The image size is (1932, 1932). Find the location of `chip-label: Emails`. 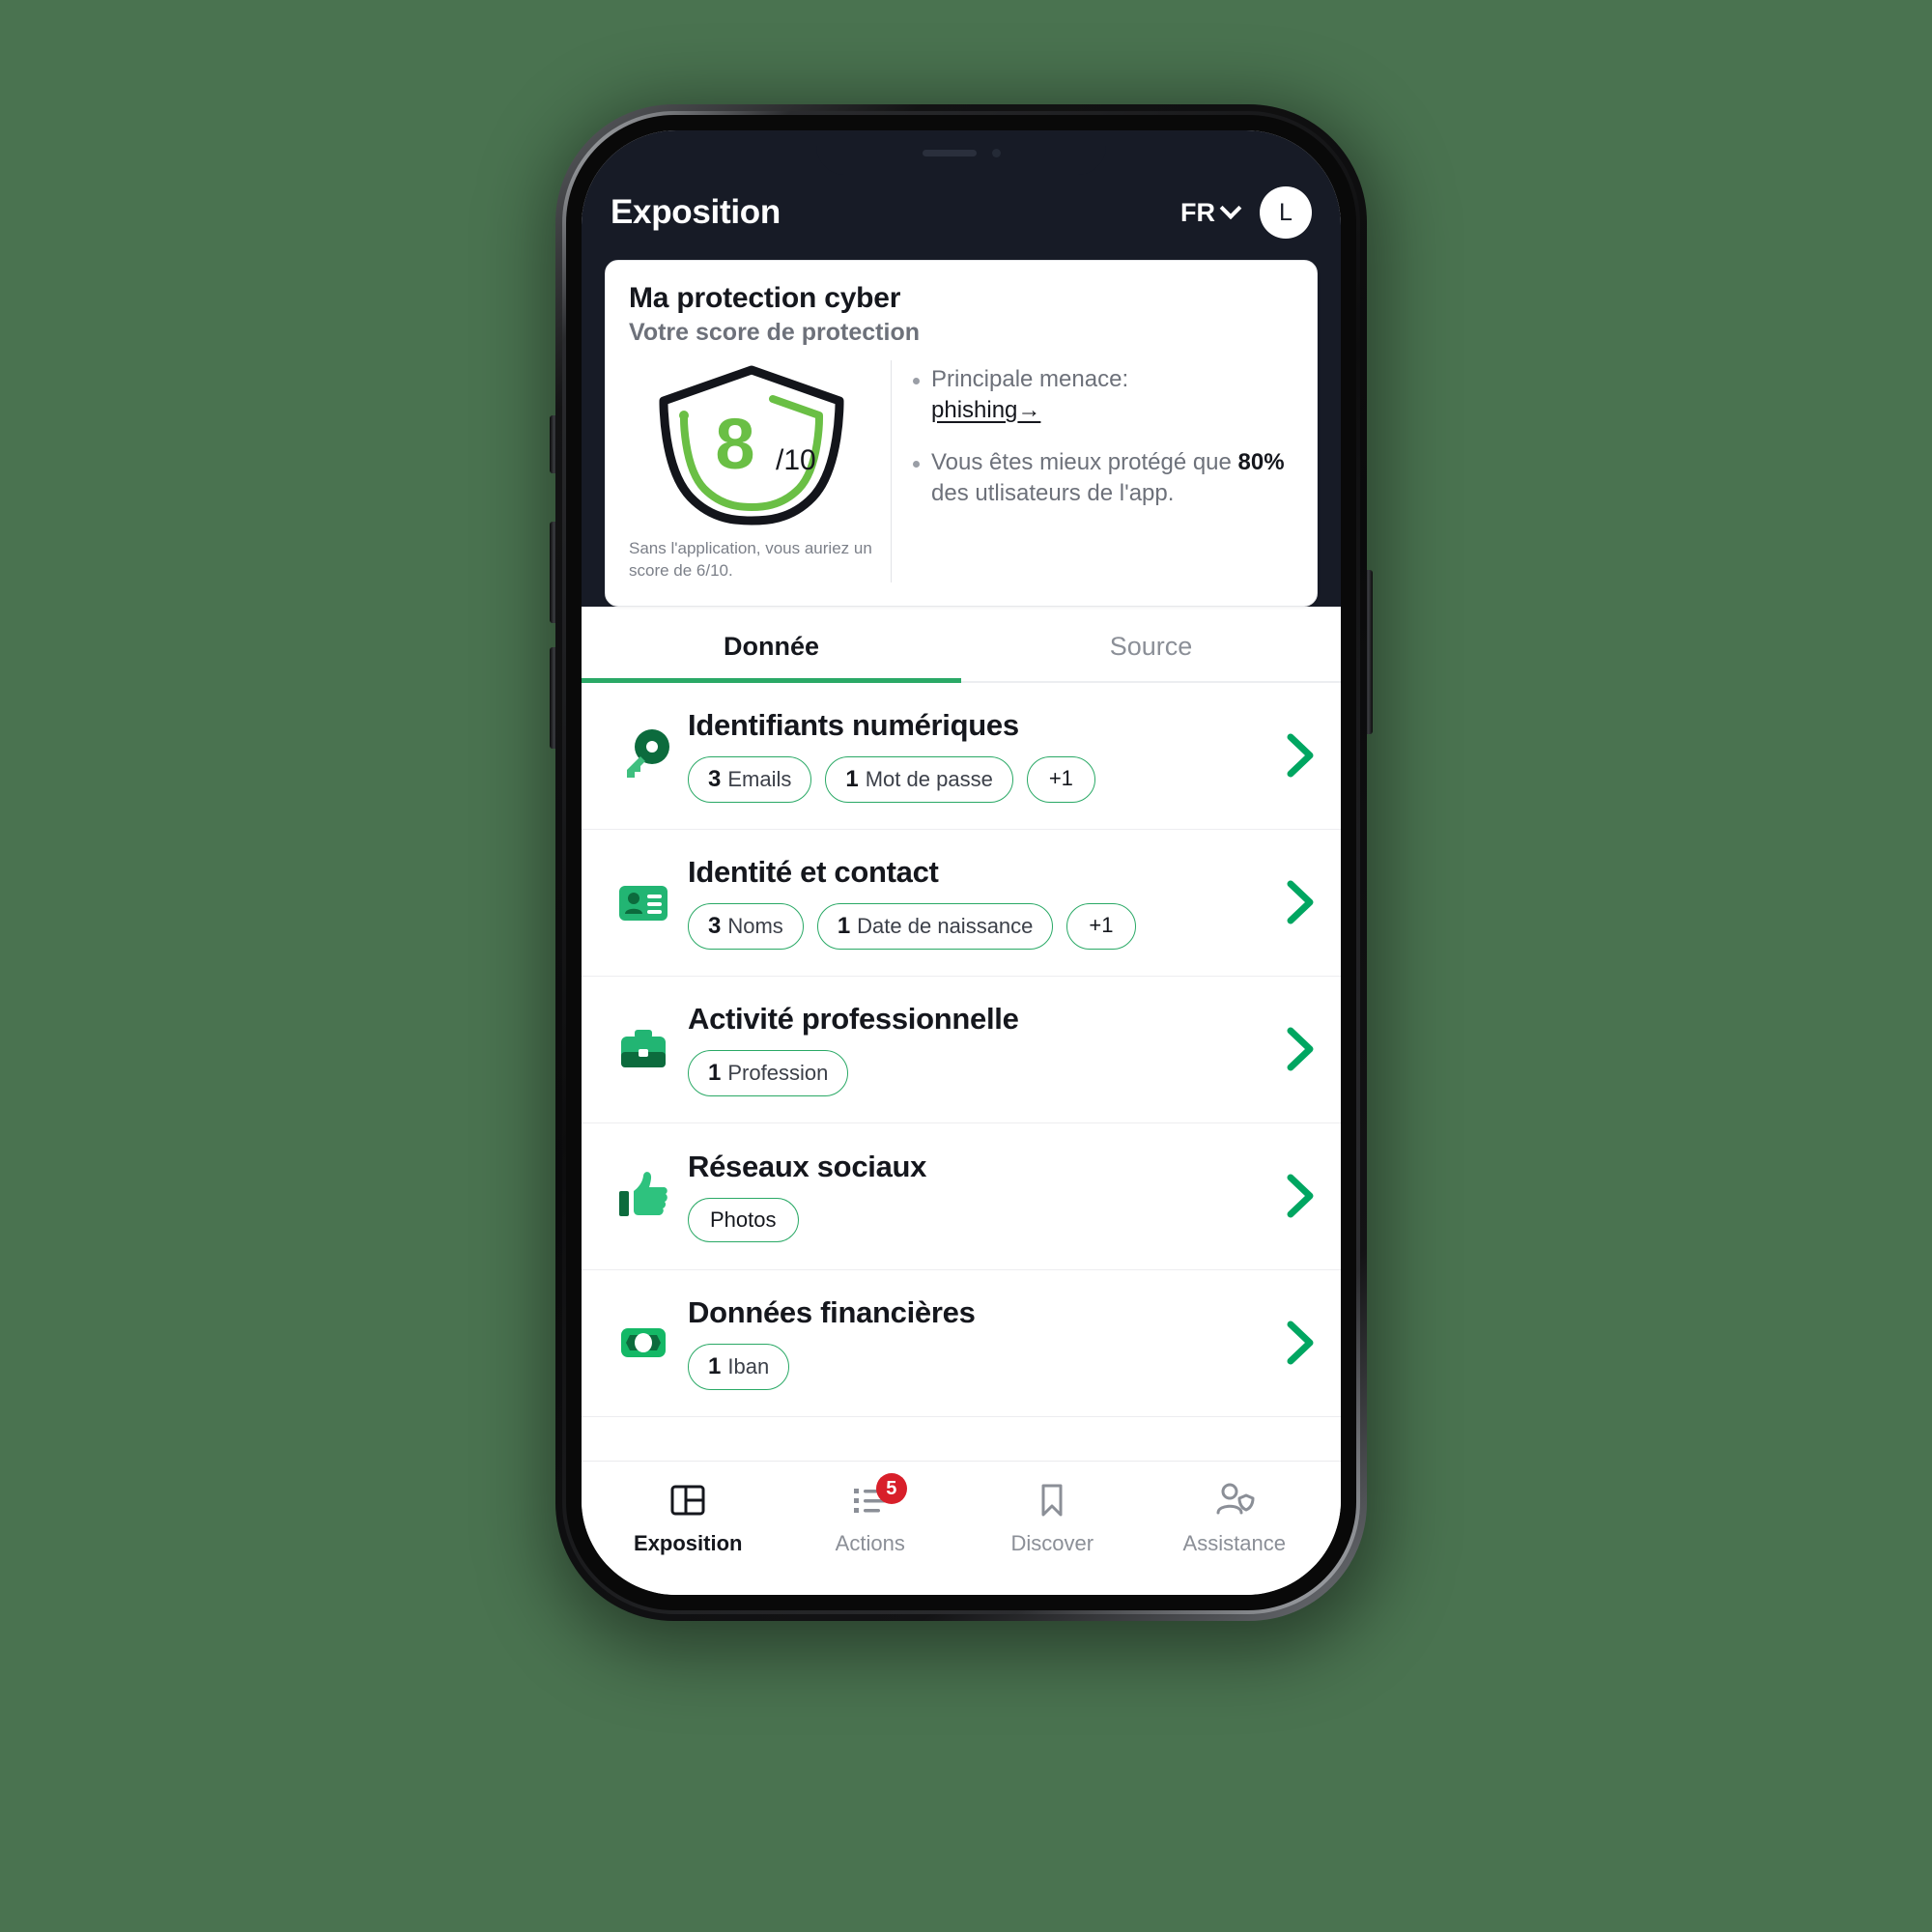

chip-label: Emails is located at coordinates (759, 779).